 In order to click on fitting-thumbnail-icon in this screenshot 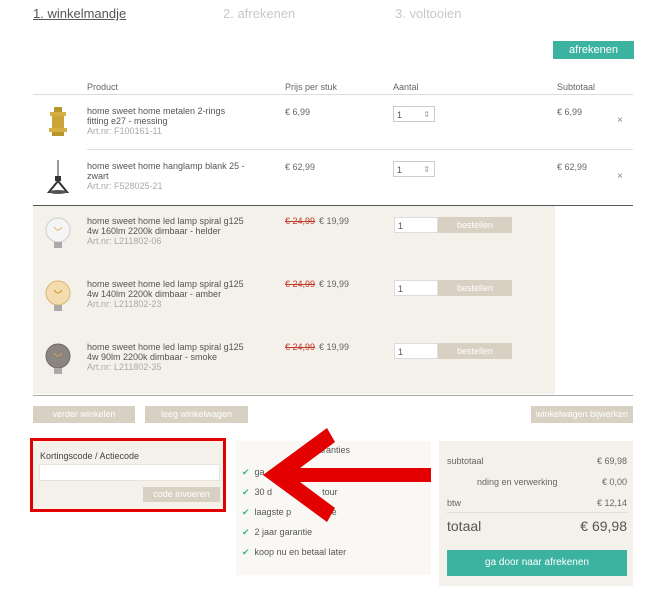, I will do `click(58, 121)`.